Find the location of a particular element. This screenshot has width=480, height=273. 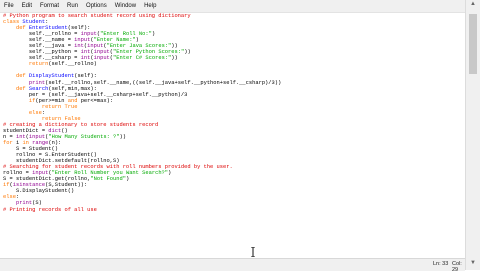

code-token: "Not Found" is located at coordinates (108, 179).